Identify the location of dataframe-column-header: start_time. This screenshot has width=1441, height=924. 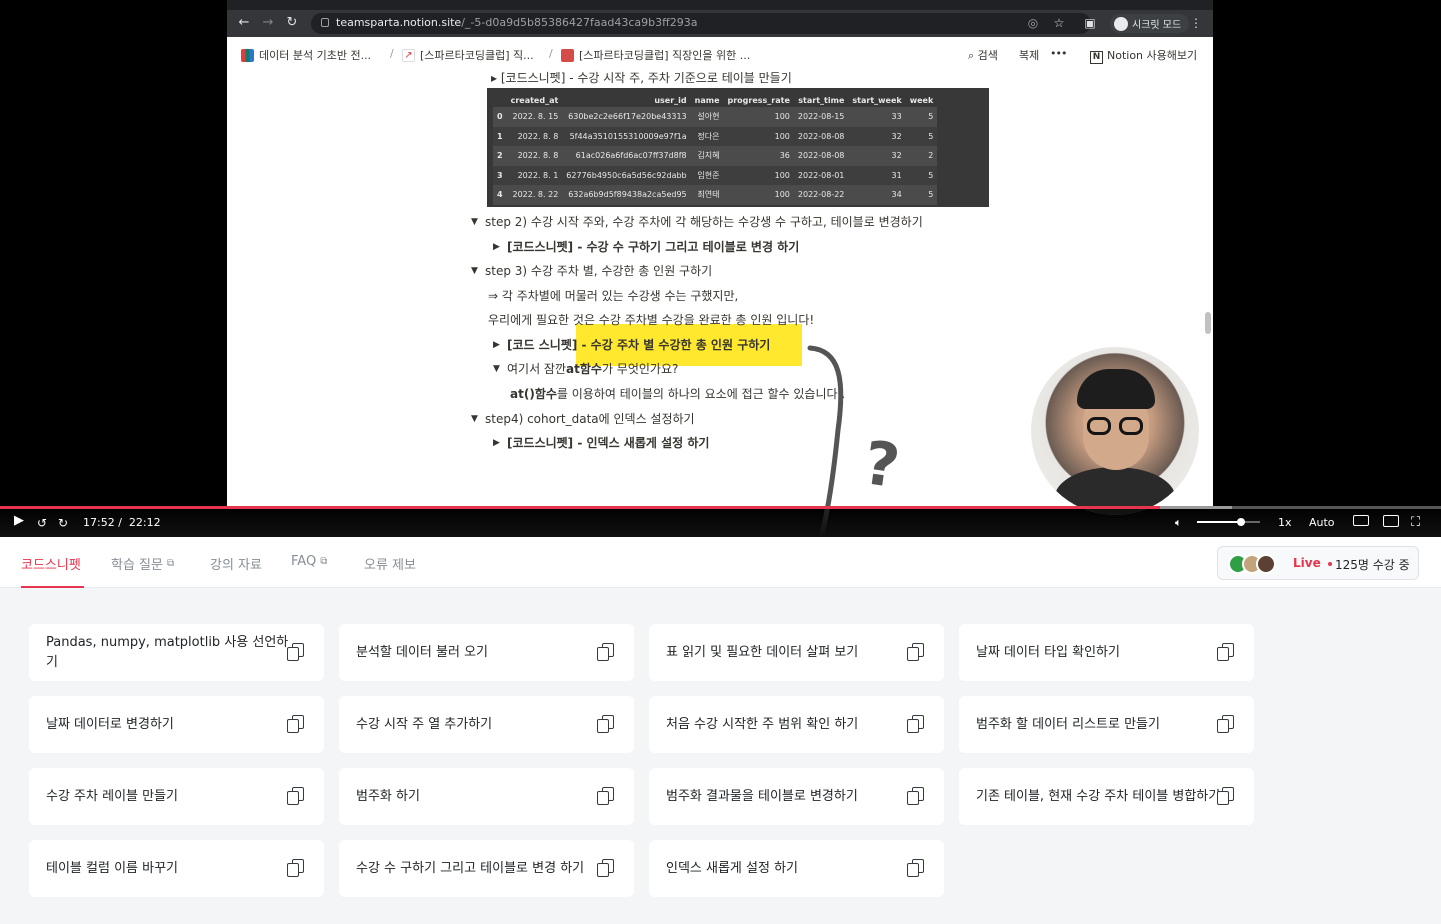
(821, 100).